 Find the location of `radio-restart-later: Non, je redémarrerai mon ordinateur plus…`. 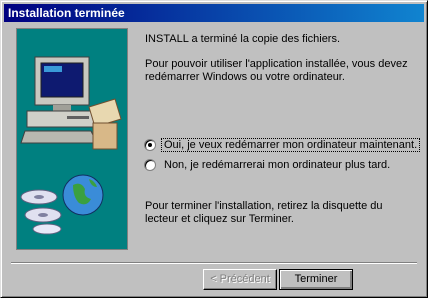

radio-restart-later: Non, je redémarrerai mon ordinateur plus… is located at coordinates (268, 165).